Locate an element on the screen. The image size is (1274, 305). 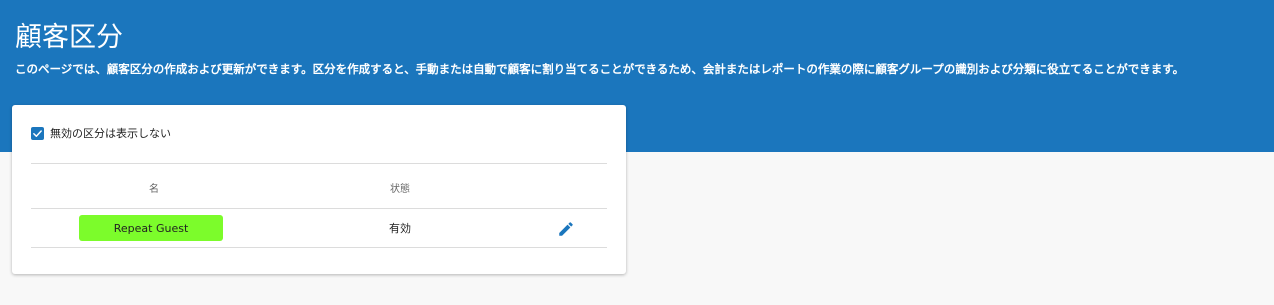
table-row: Repeat Guest 有効 is located at coordinates (319, 228).